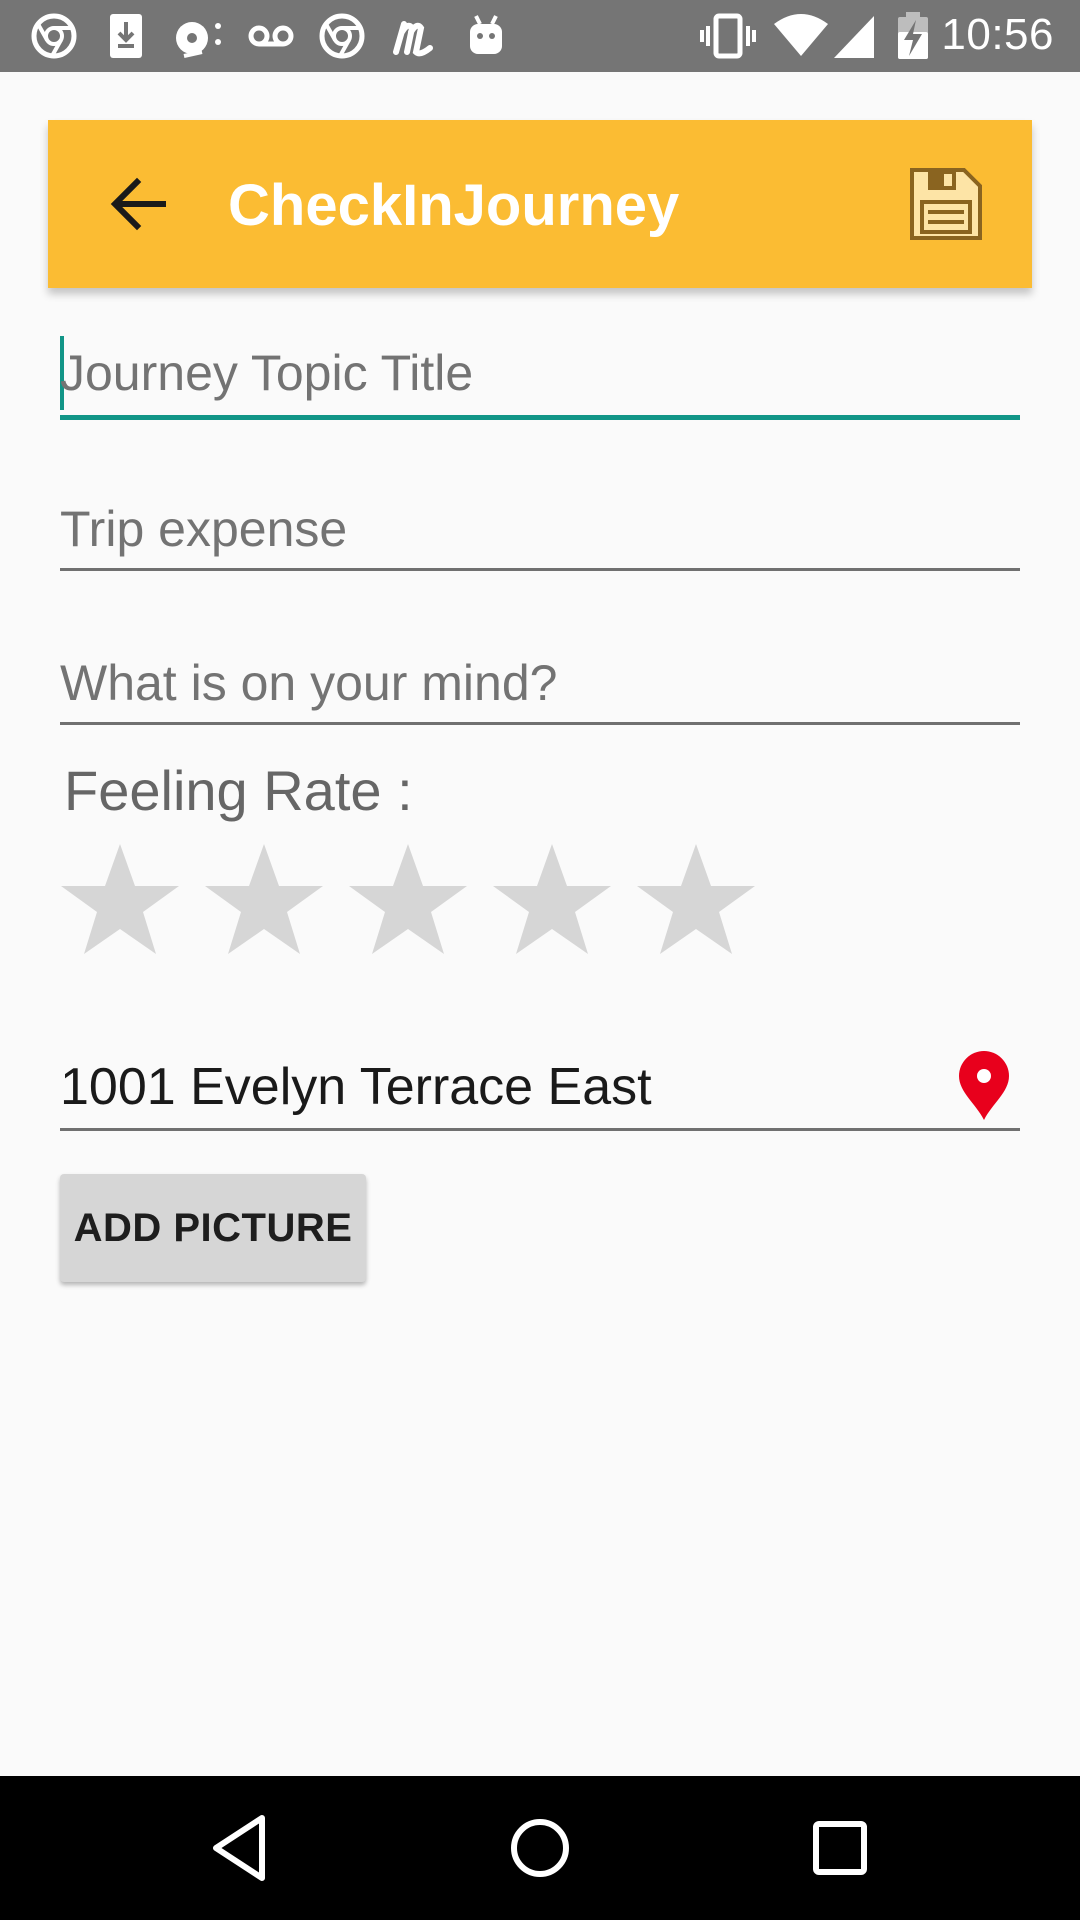  Describe the element at coordinates (356, 1087) in the screenshot. I see `location-field: 1001 Evelyn Terrace East` at that location.